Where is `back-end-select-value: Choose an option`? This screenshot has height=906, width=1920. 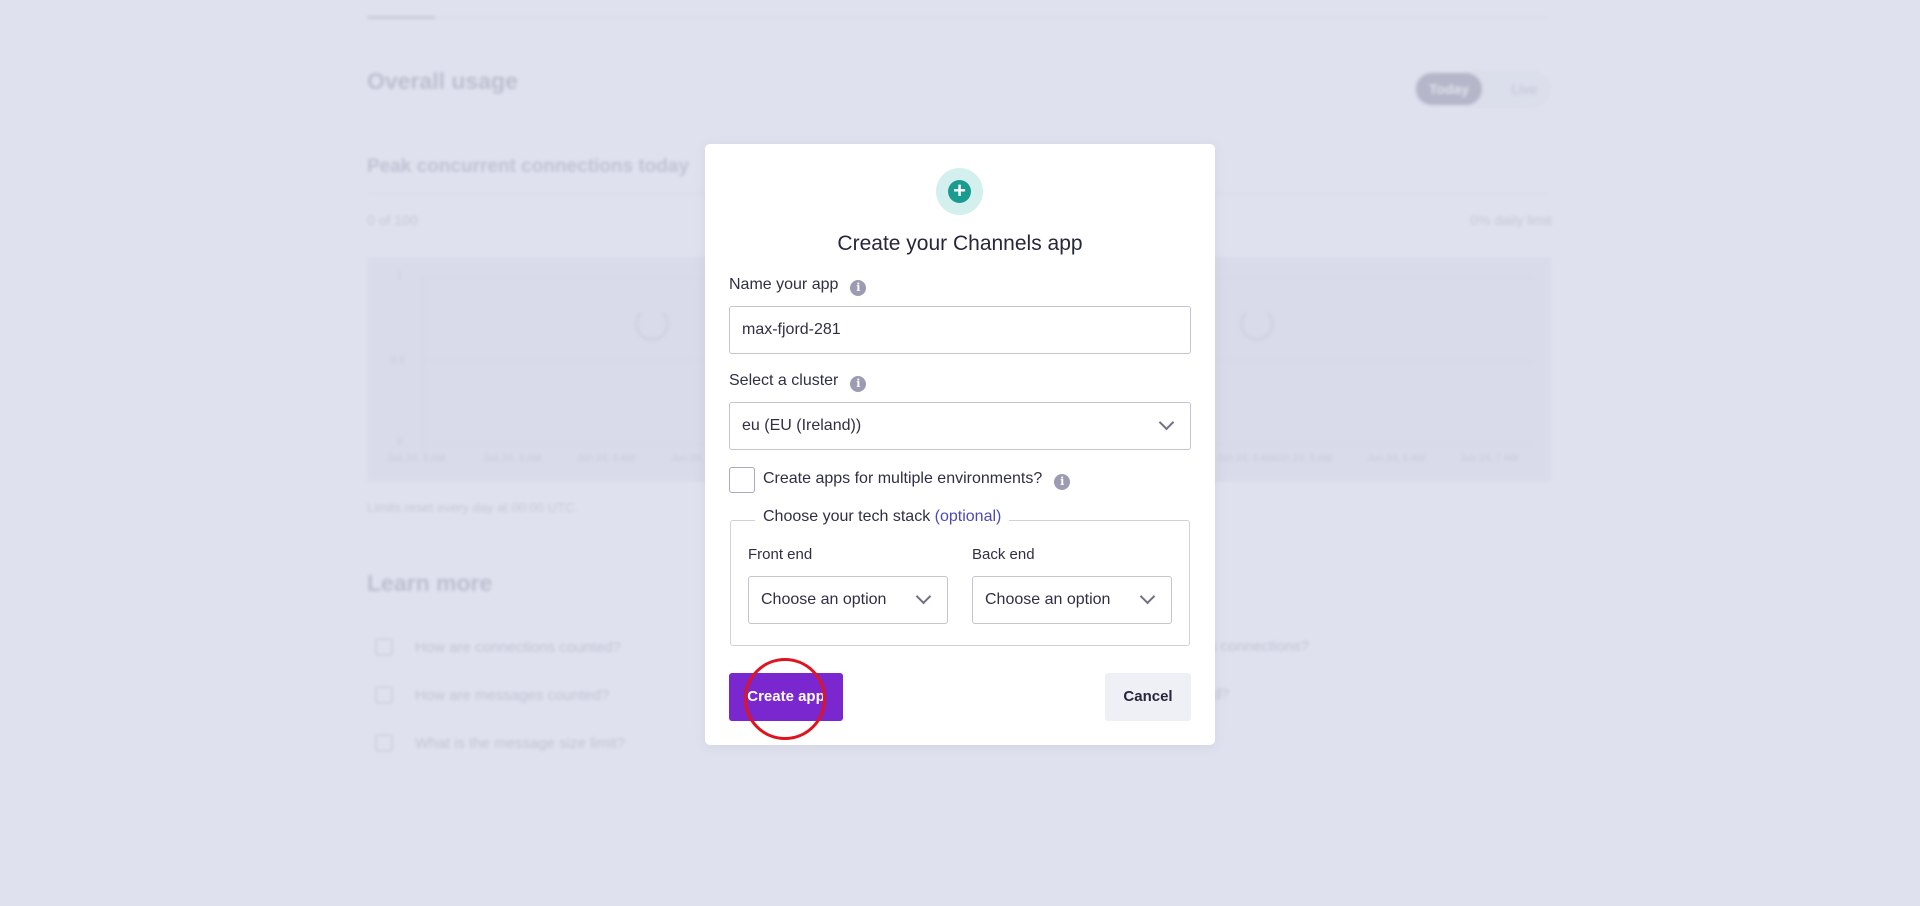
back-end-select-value: Choose an option is located at coordinates (1048, 599).